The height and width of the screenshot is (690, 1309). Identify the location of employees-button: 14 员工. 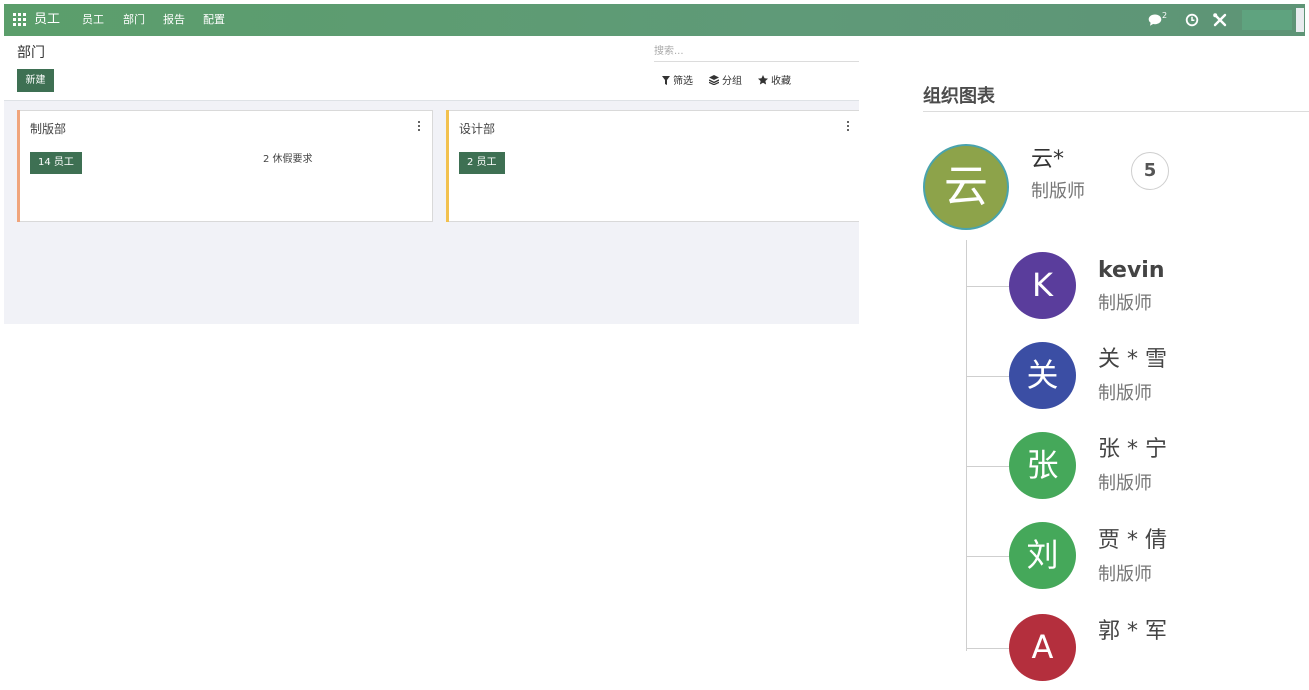
(56, 163).